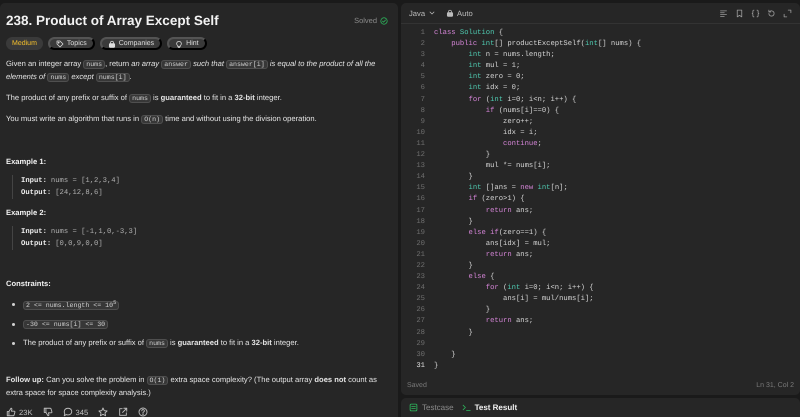 This screenshot has height=417, width=800. Describe the element at coordinates (67, 412) in the screenshot. I see `comment-icon` at that location.